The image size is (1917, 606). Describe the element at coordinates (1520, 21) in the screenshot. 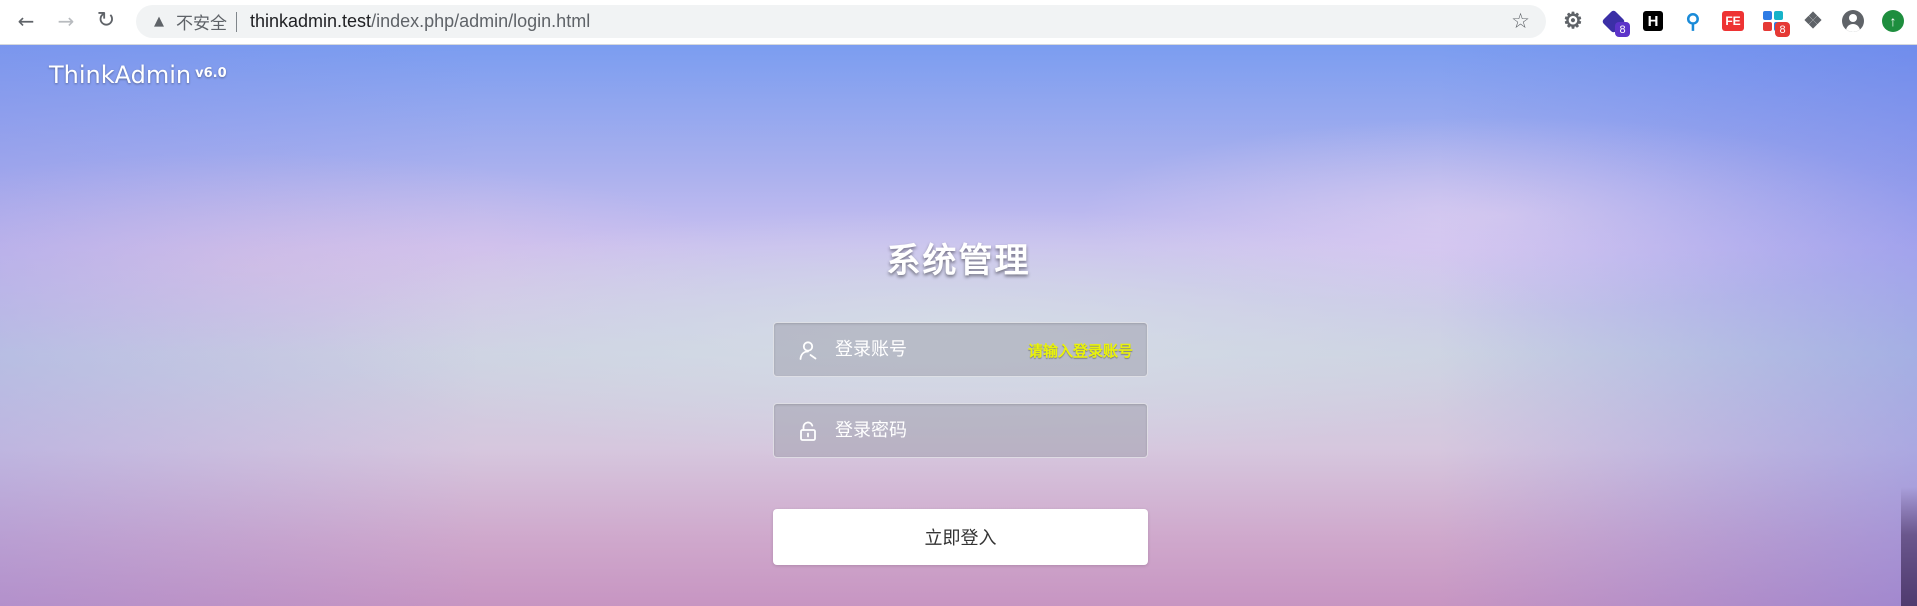

I see `bookmark-star-icon: ☆` at that location.